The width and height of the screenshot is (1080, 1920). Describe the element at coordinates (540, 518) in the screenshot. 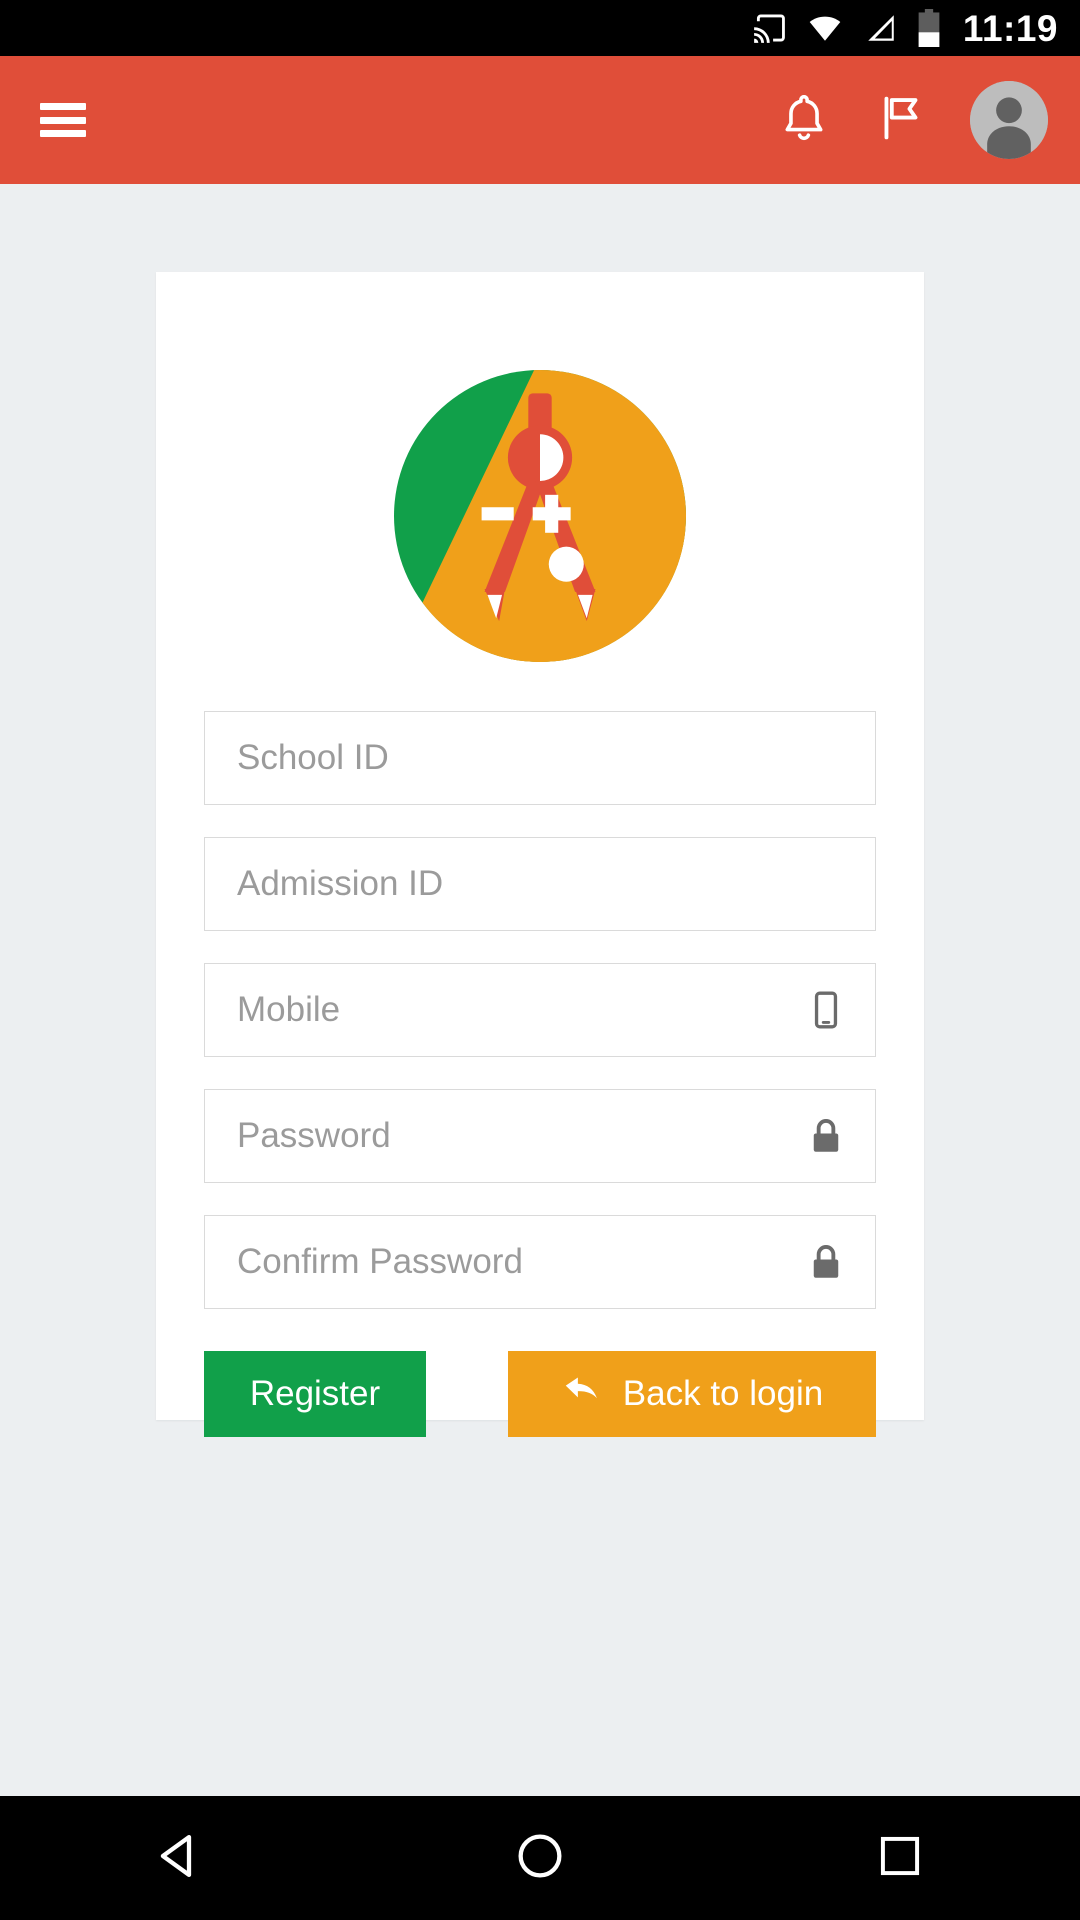

I see `compass-logo` at that location.